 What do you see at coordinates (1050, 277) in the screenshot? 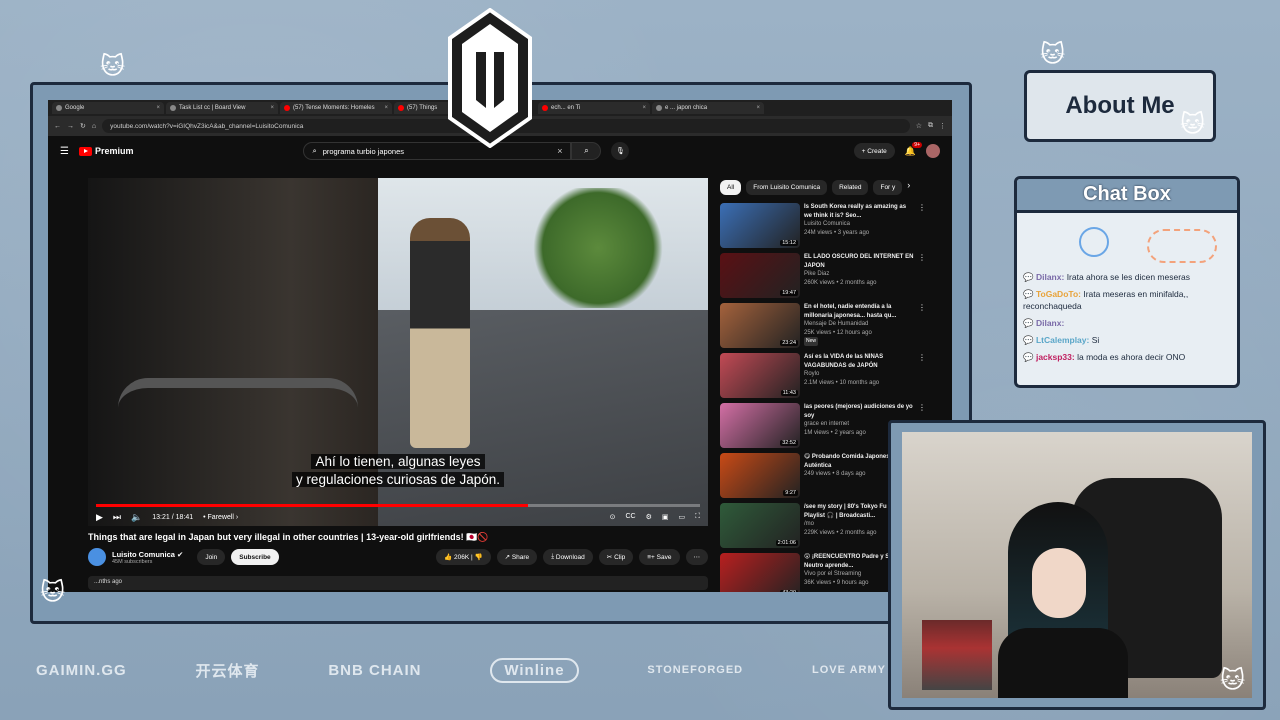
I see `chat-username: Dilanx:` at bounding box center [1050, 277].